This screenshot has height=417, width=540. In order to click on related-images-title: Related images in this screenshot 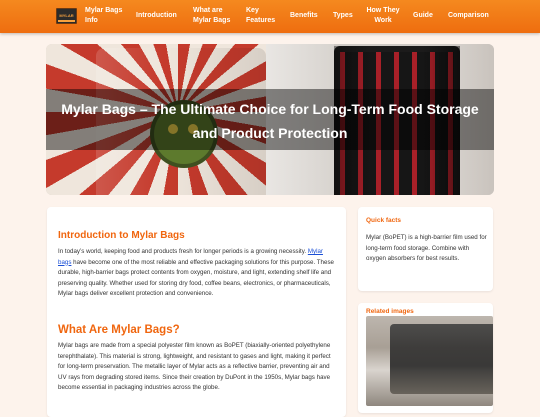, I will do `click(390, 311)`.